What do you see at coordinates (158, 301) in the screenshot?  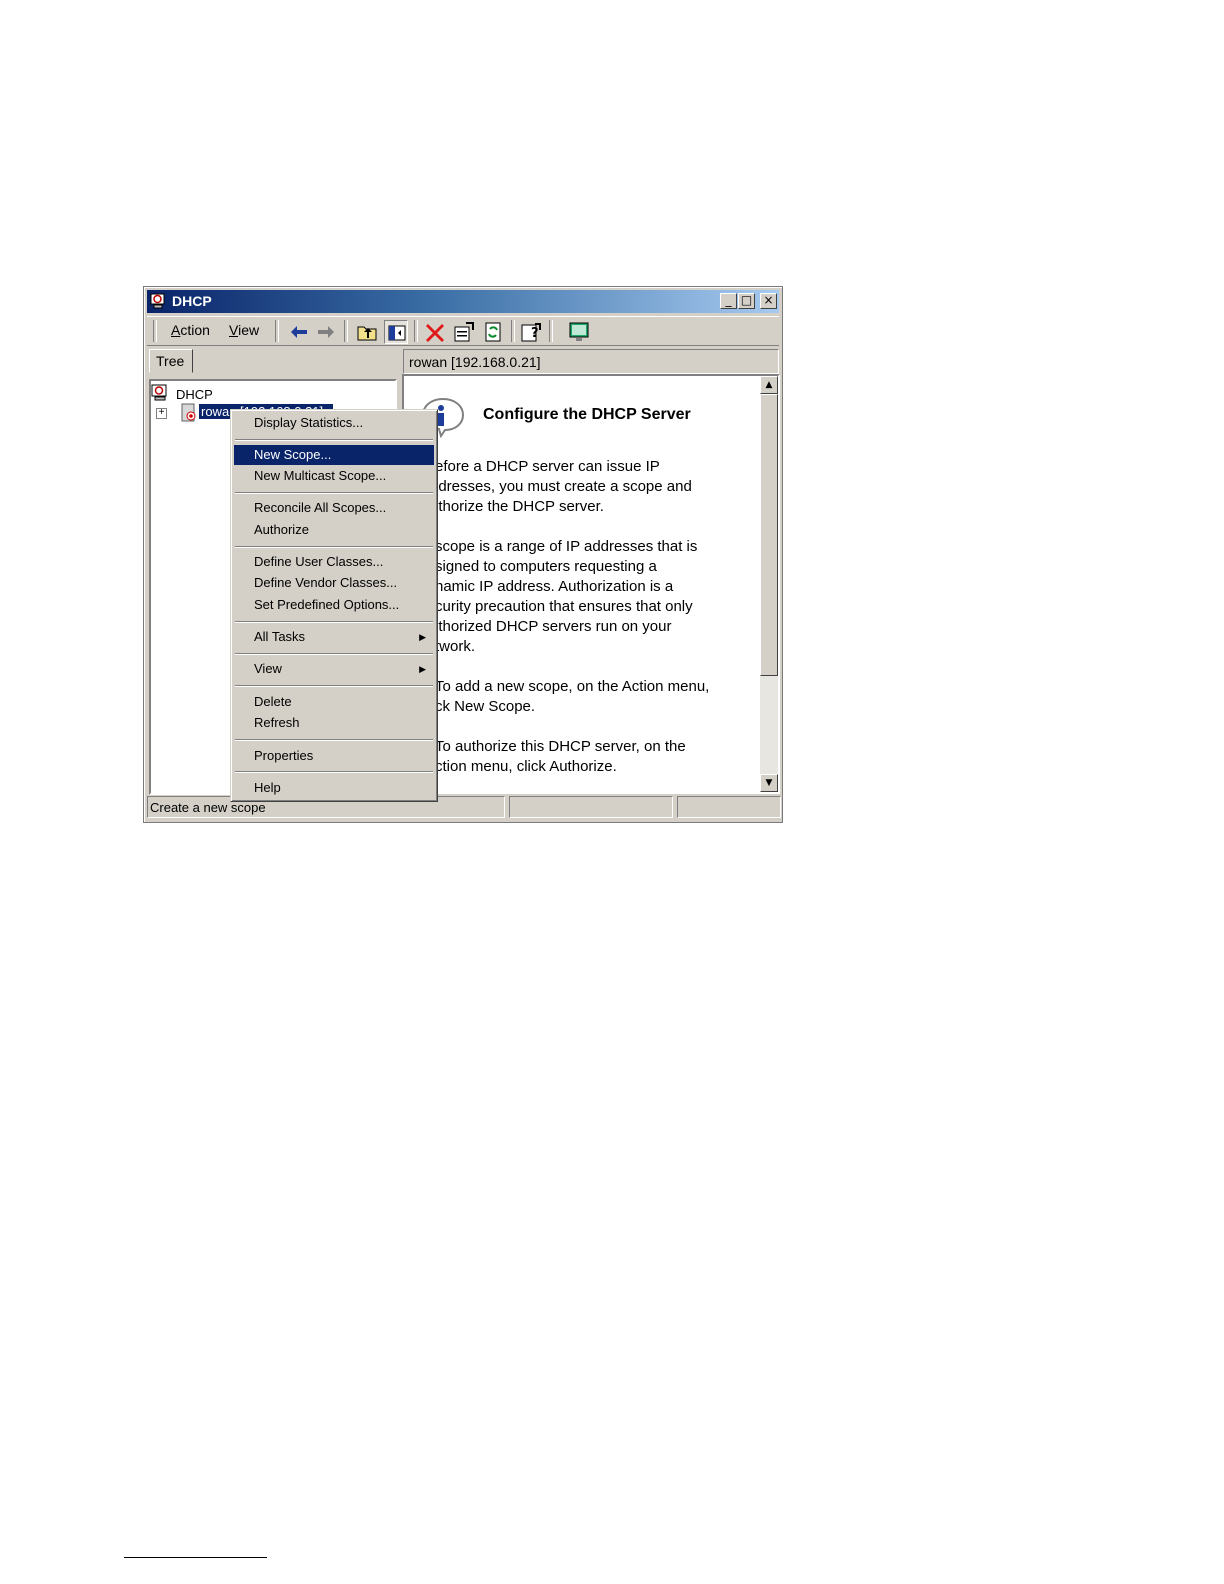 I see `dhcp-app-icon` at bounding box center [158, 301].